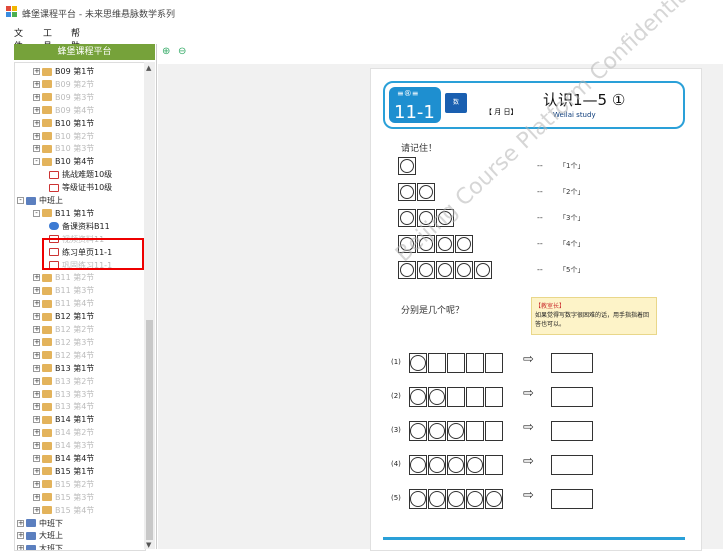 The width and height of the screenshot is (723, 551). What do you see at coordinates (63, 136) in the screenshot?
I see `tree-node: + B10 第2节` at bounding box center [63, 136].